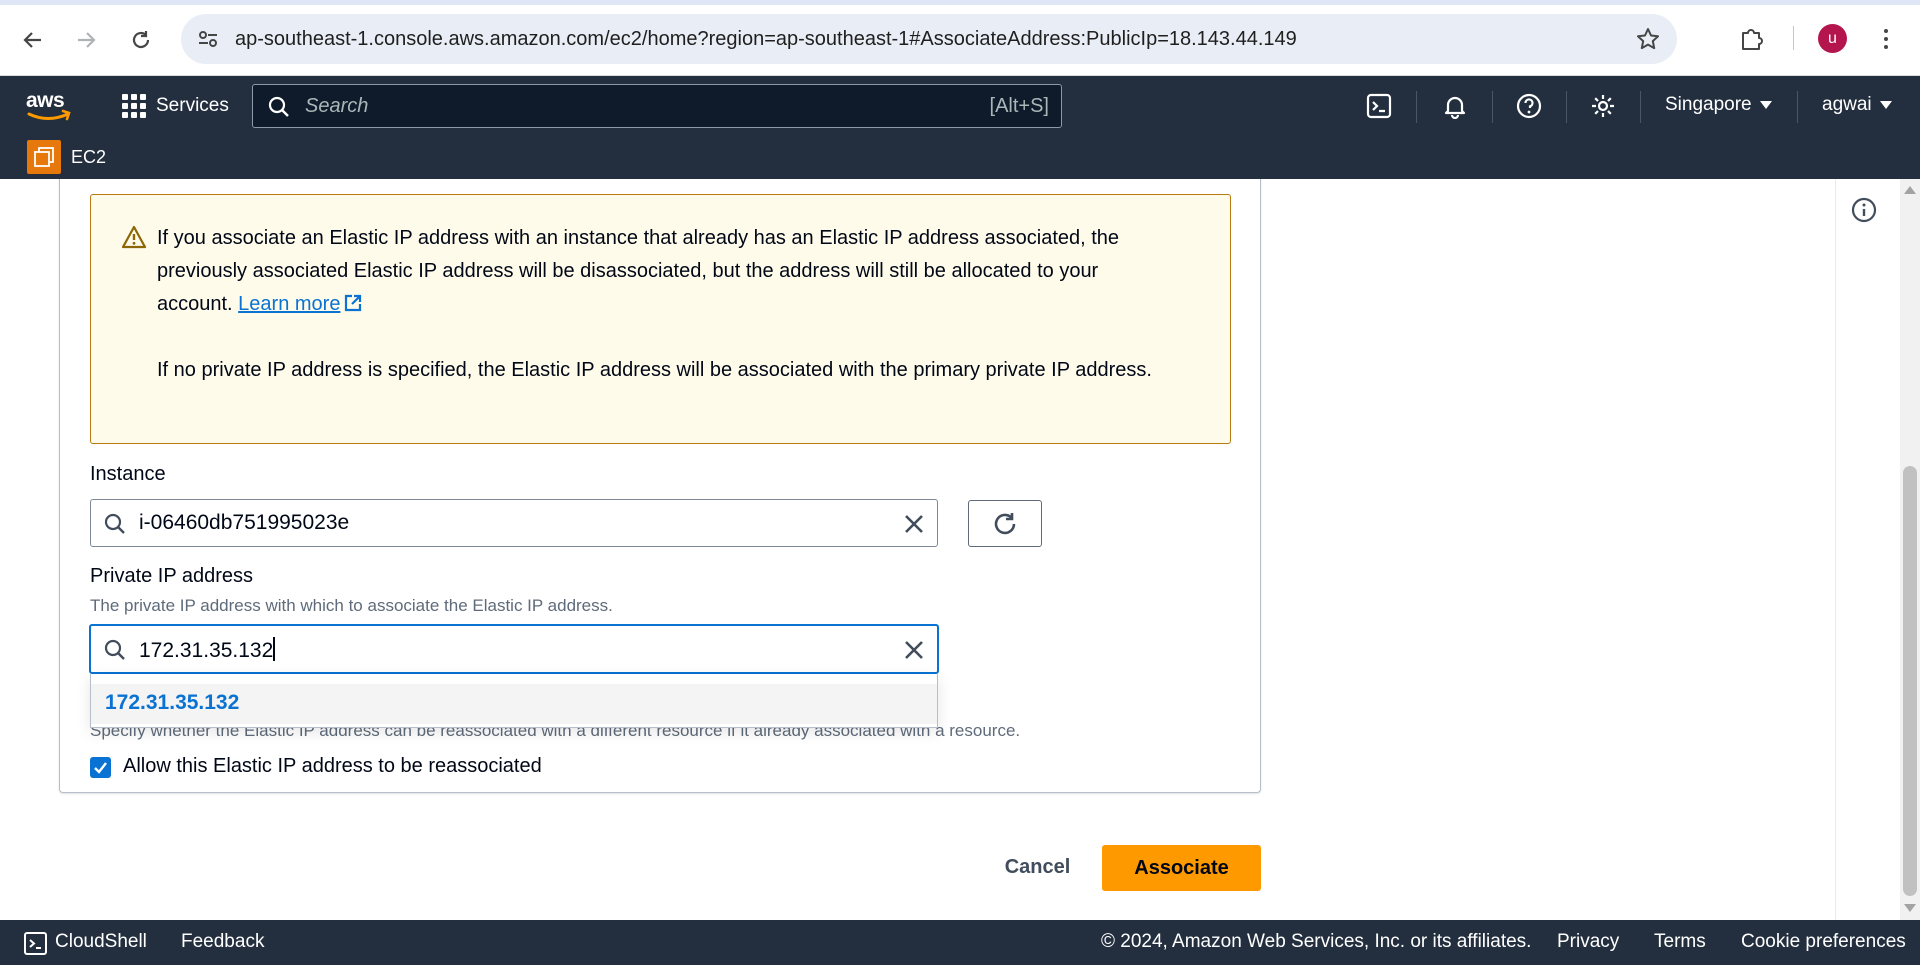 Image resolution: width=1920 pixels, height=965 pixels. What do you see at coordinates (514, 649) in the screenshot?
I see `private-ip-input: 172.31.35.132` at bounding box center [514, 649].